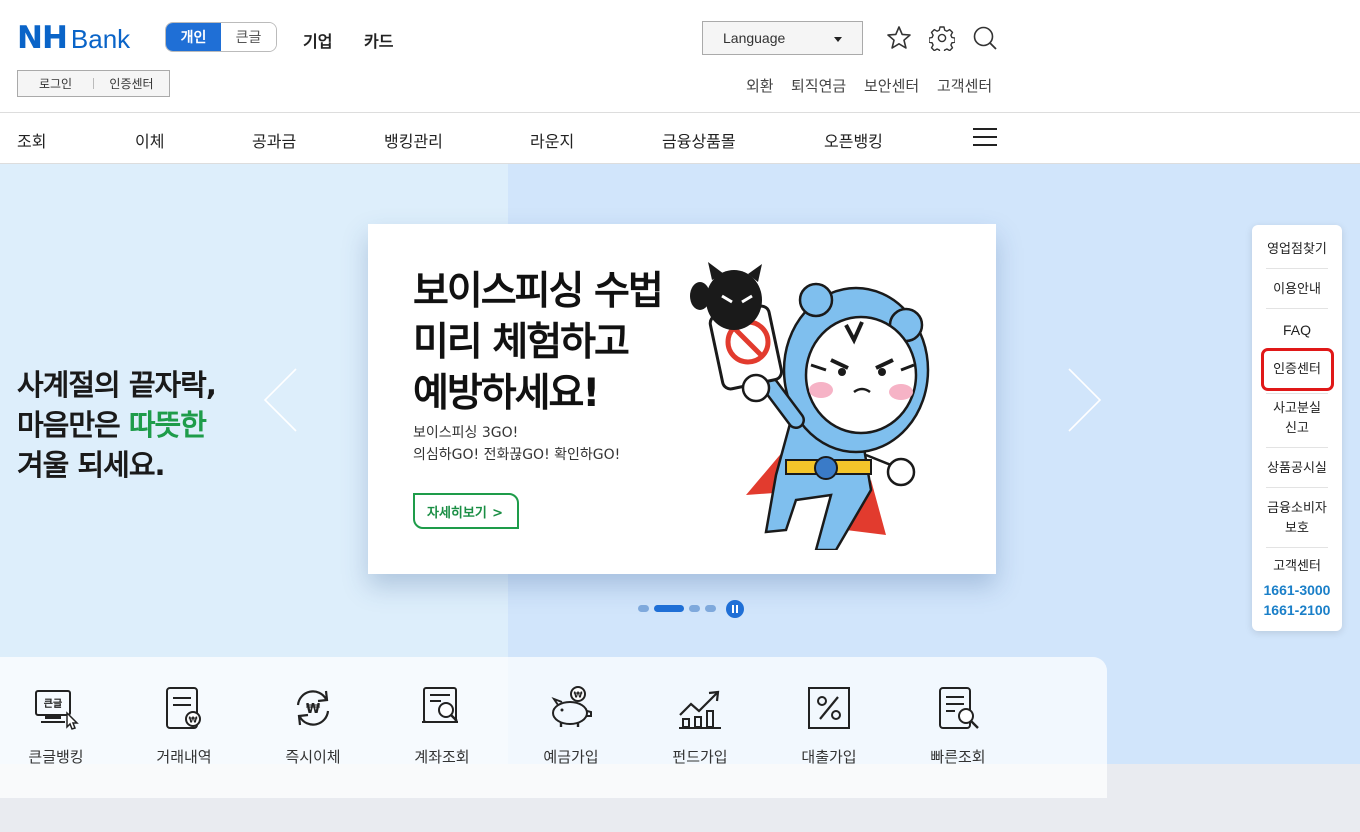 The image size is (1360, 832). Describe the element at coordinates (167, 425) in the screenshot. I see `slogan-highlight: 따뜻한` at that location.